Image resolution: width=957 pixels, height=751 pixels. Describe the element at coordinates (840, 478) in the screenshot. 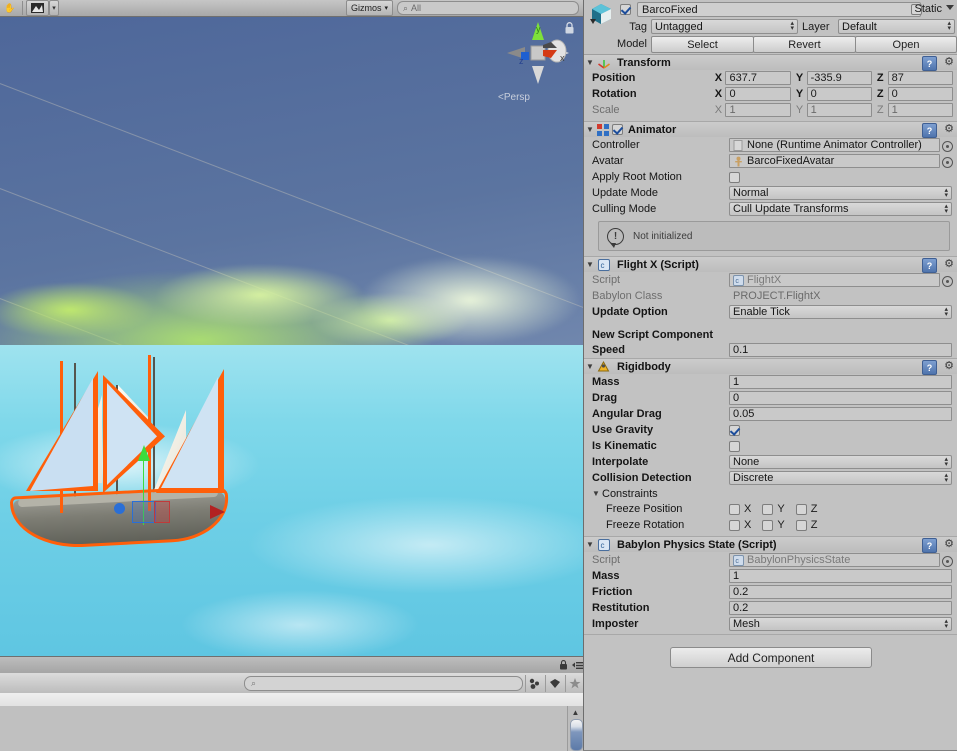

I see `collision-detection-dropdown: Discrete ▴ ▾` at that location.